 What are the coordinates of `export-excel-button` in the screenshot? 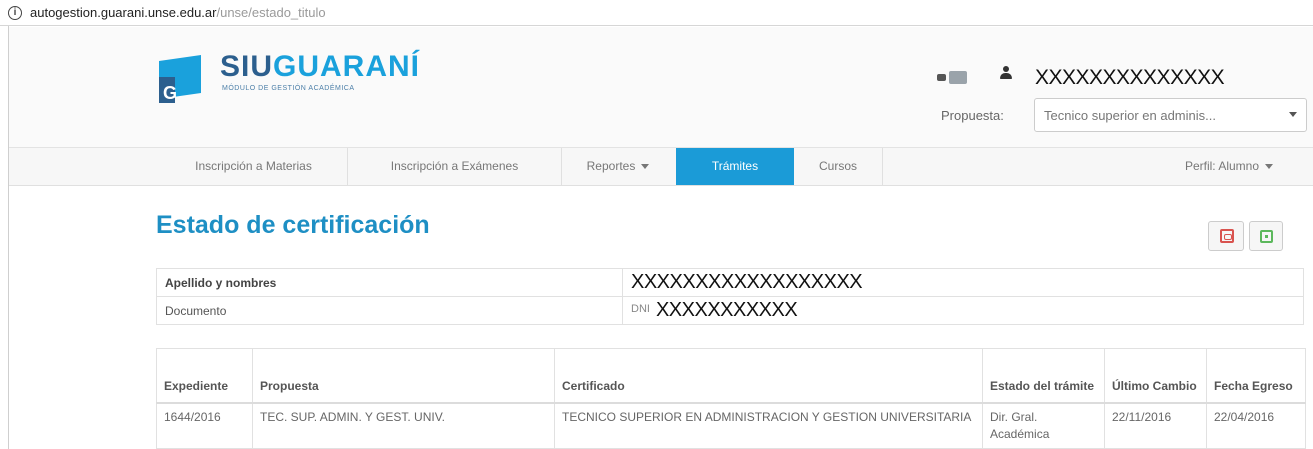 It's located at (1266, 236).